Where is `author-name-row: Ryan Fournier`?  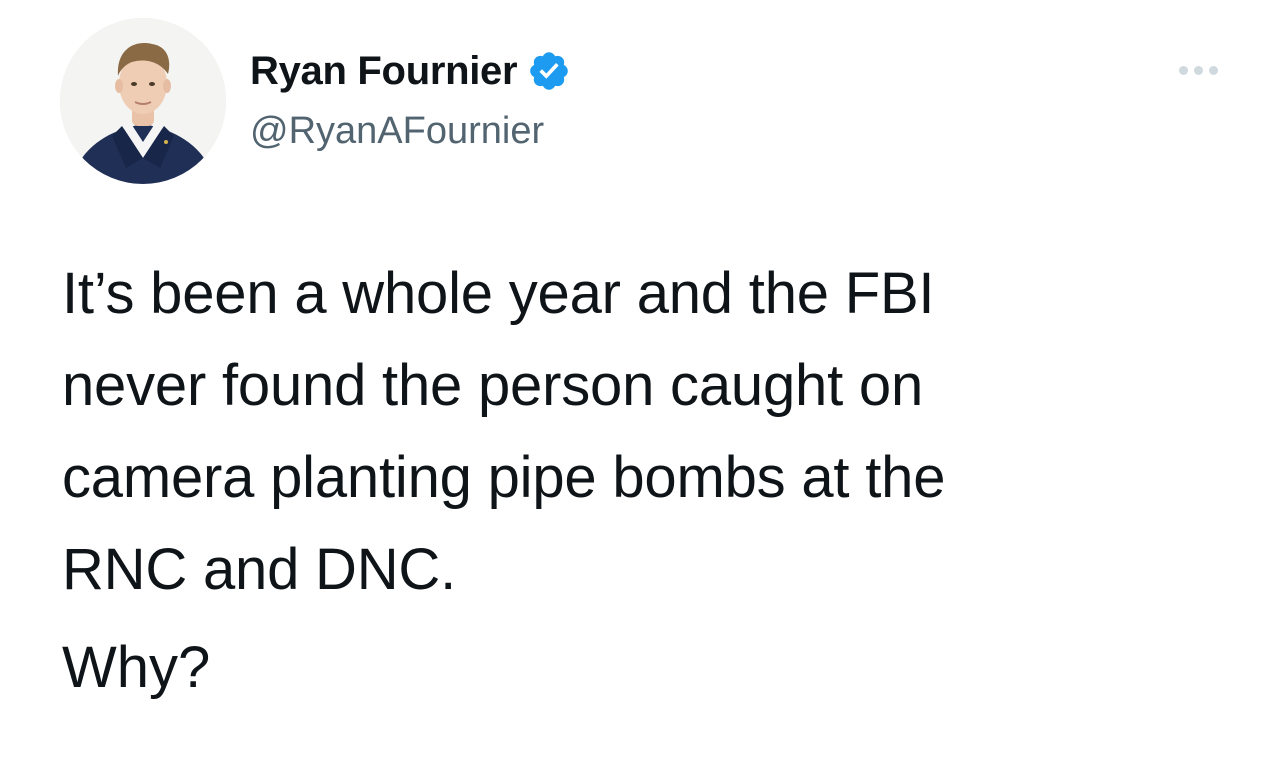 author-name-row: Ryan Fournier is located at coordinates (410, 71).